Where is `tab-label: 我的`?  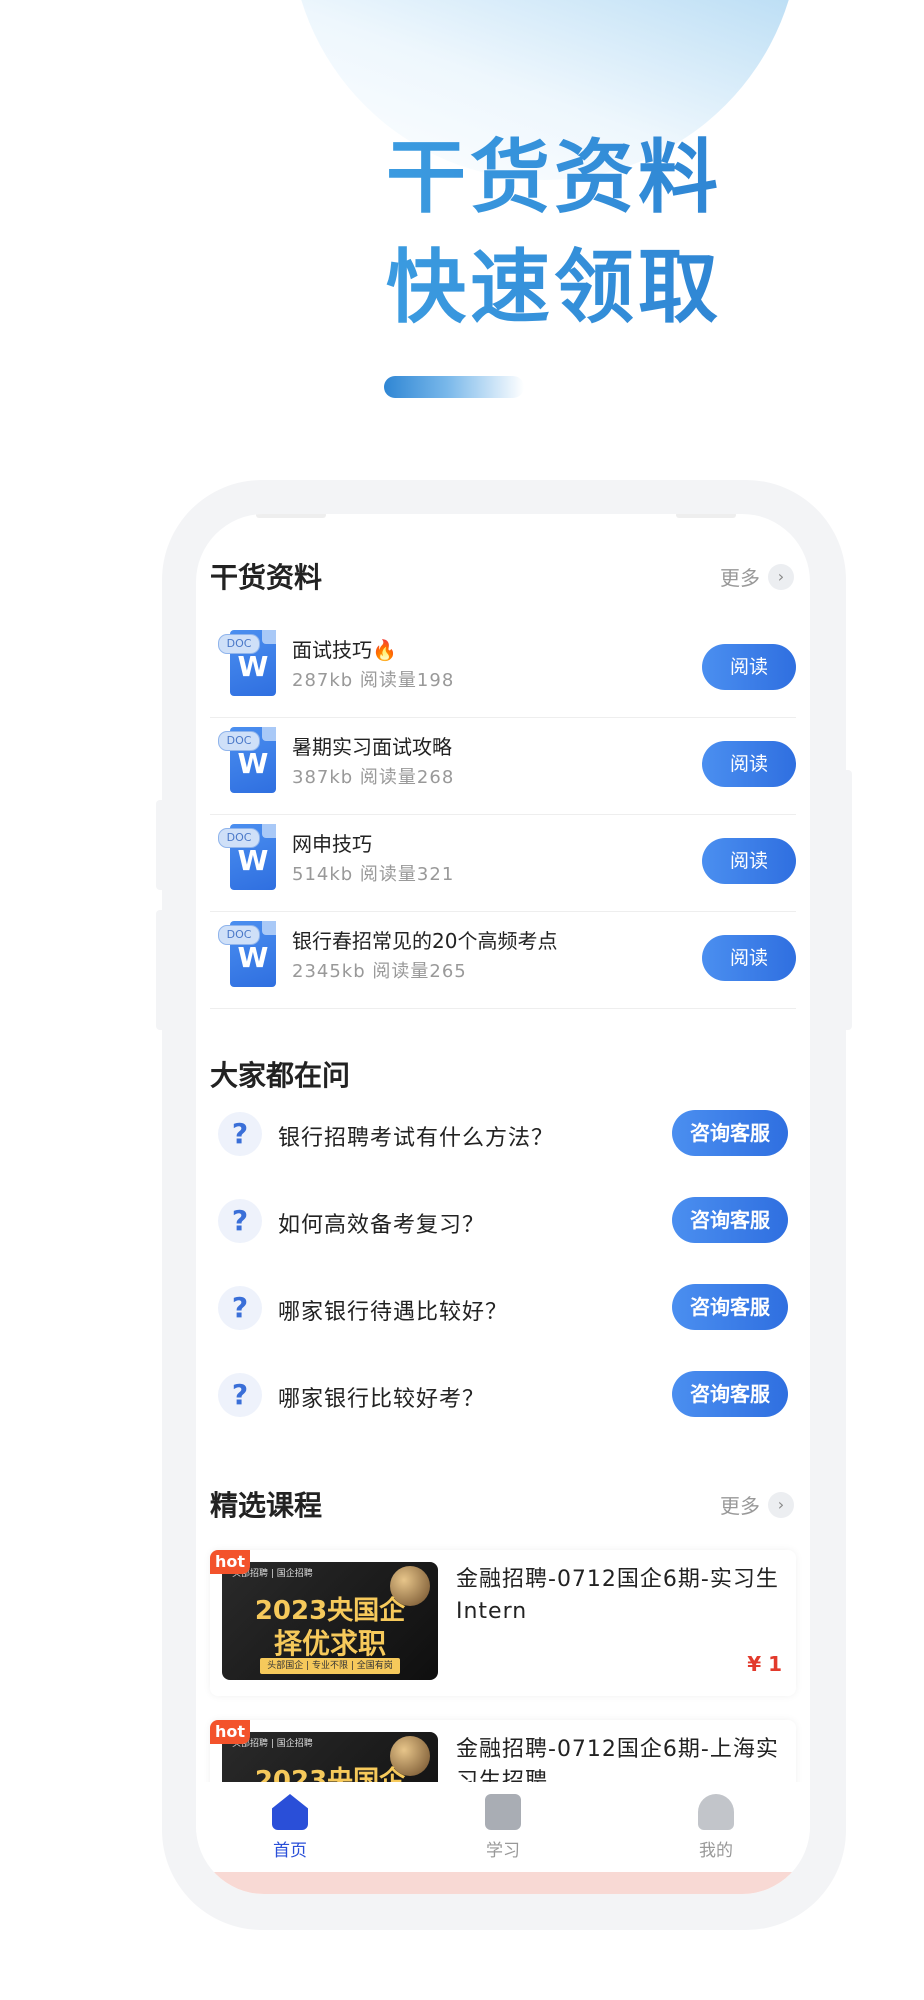
tab-label: 我的 is located at coordinates (716, 1851).